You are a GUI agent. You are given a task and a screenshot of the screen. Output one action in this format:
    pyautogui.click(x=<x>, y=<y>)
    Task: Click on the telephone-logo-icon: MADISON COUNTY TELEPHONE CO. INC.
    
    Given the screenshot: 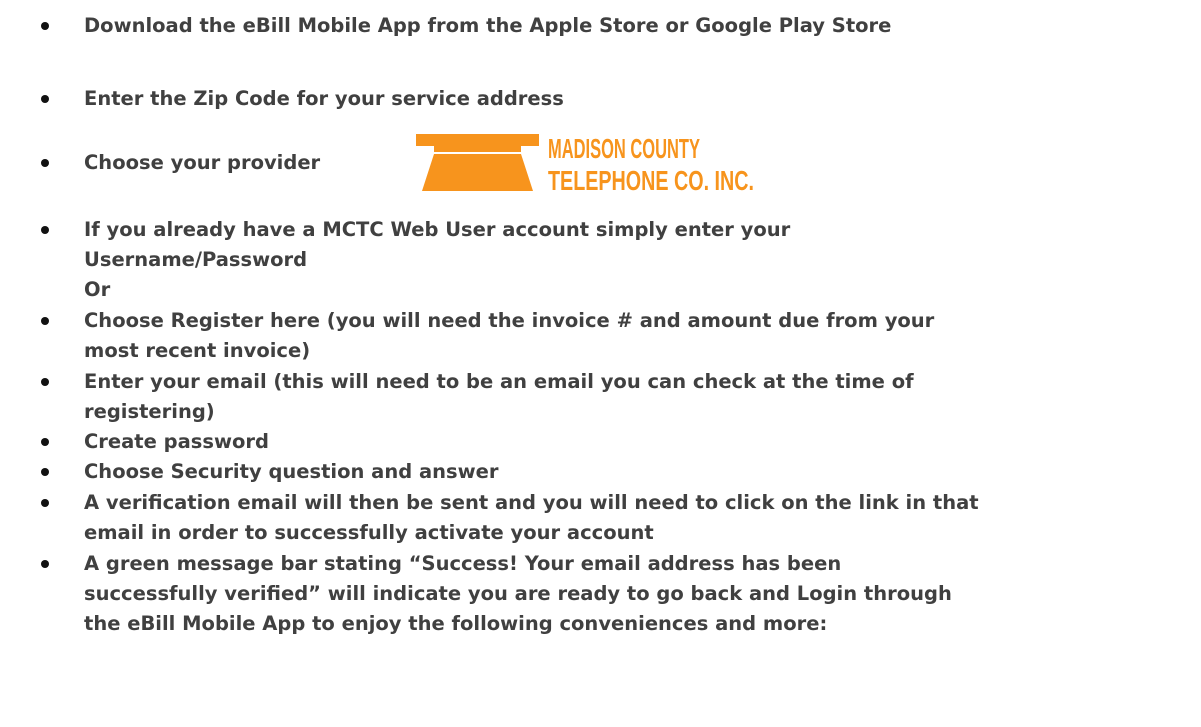 What is the action you would take?
    pyautogui.click(x=585, y=164)
    